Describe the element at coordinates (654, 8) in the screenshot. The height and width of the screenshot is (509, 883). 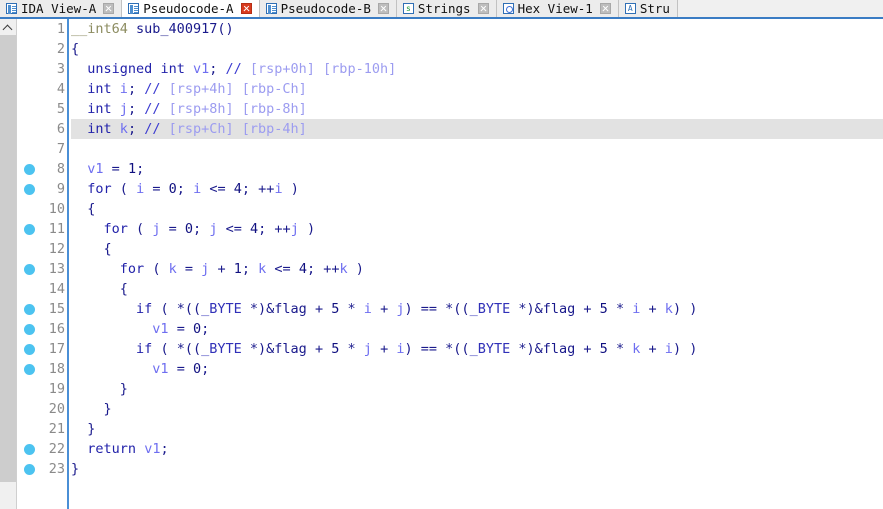
I see `tab-label: Stru` at that location.